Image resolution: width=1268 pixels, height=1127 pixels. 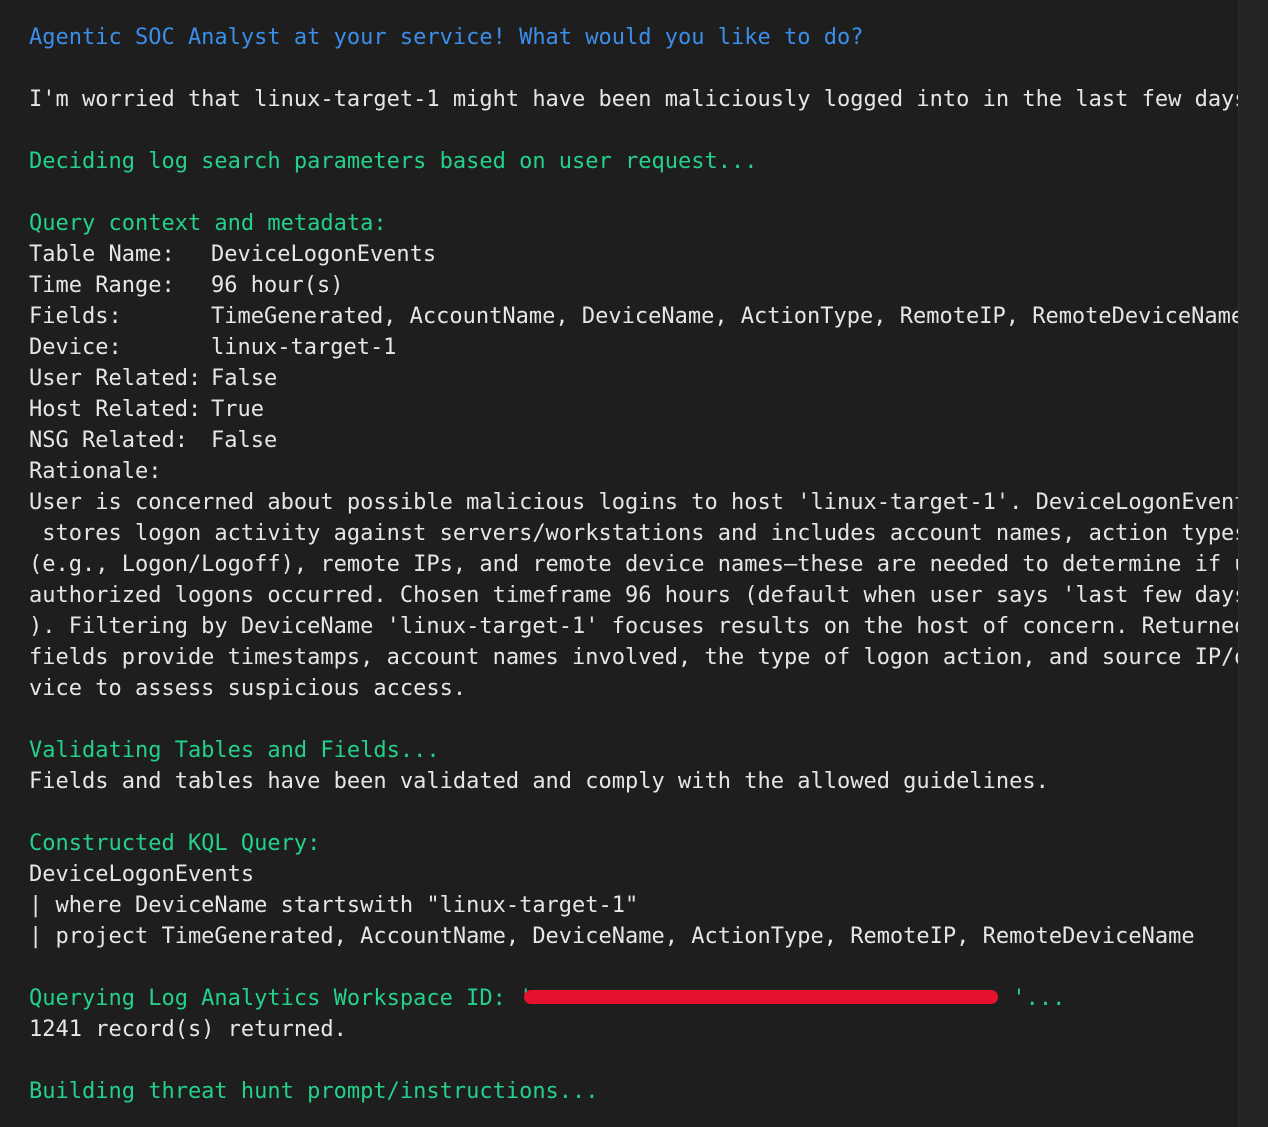 I want to click on time-range-value: 96 hour(s), so click(x=277, y=285).